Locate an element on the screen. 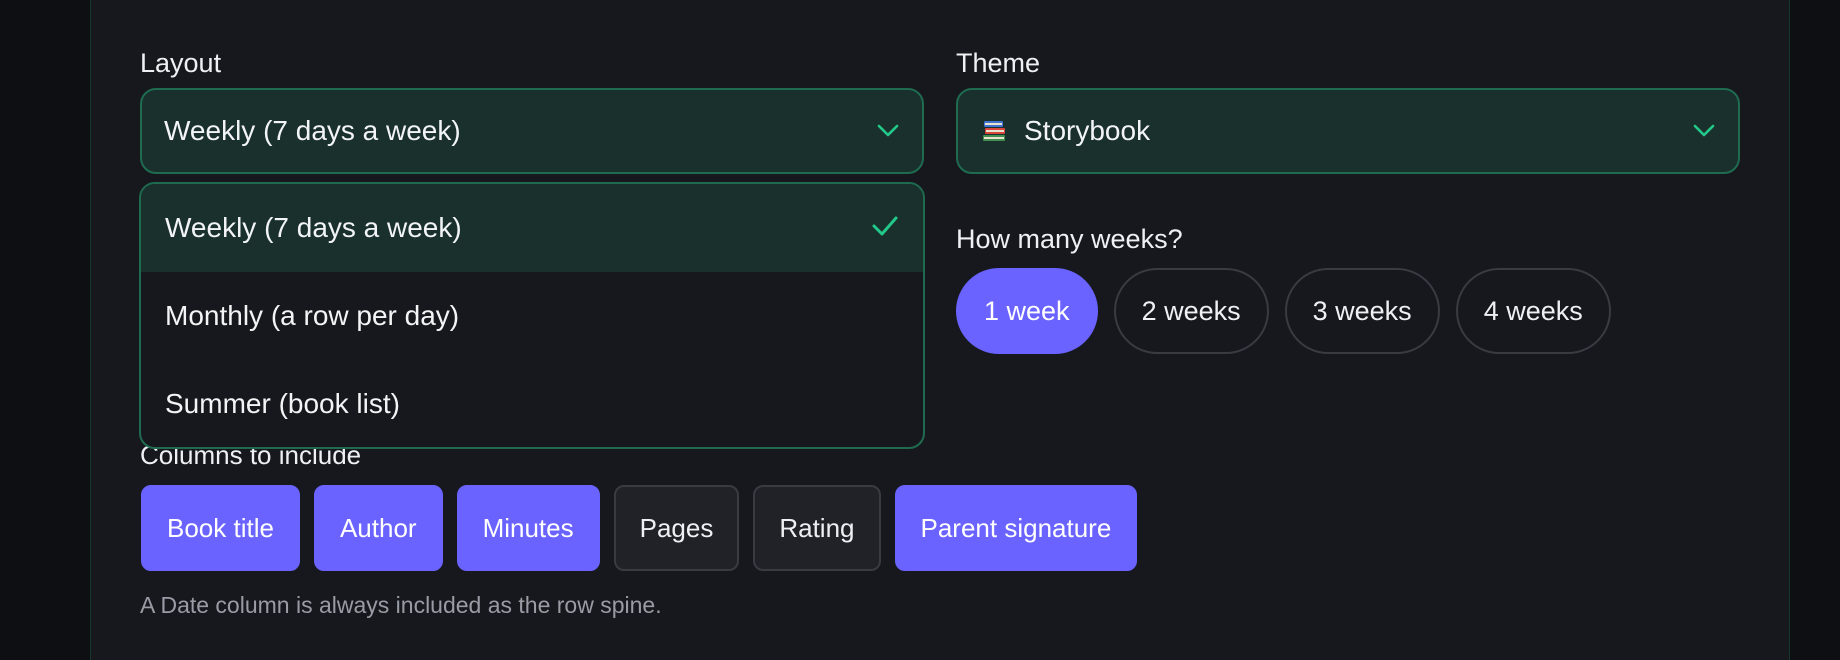  column-chip-rating: Rating is located at coordinates (817, 528).